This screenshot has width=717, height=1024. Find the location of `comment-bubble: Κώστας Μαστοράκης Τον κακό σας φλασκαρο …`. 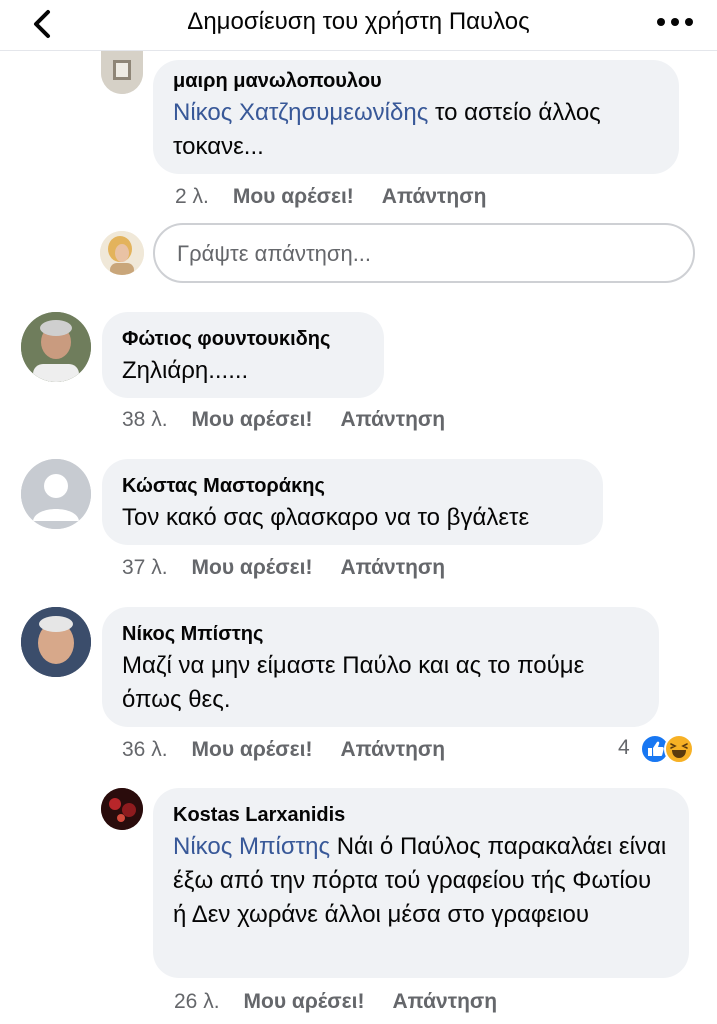

comment-bubble: Κώστας Μαστοράκης Τον κακό σας φλασκαρο … is located at coordinates (352, 502).